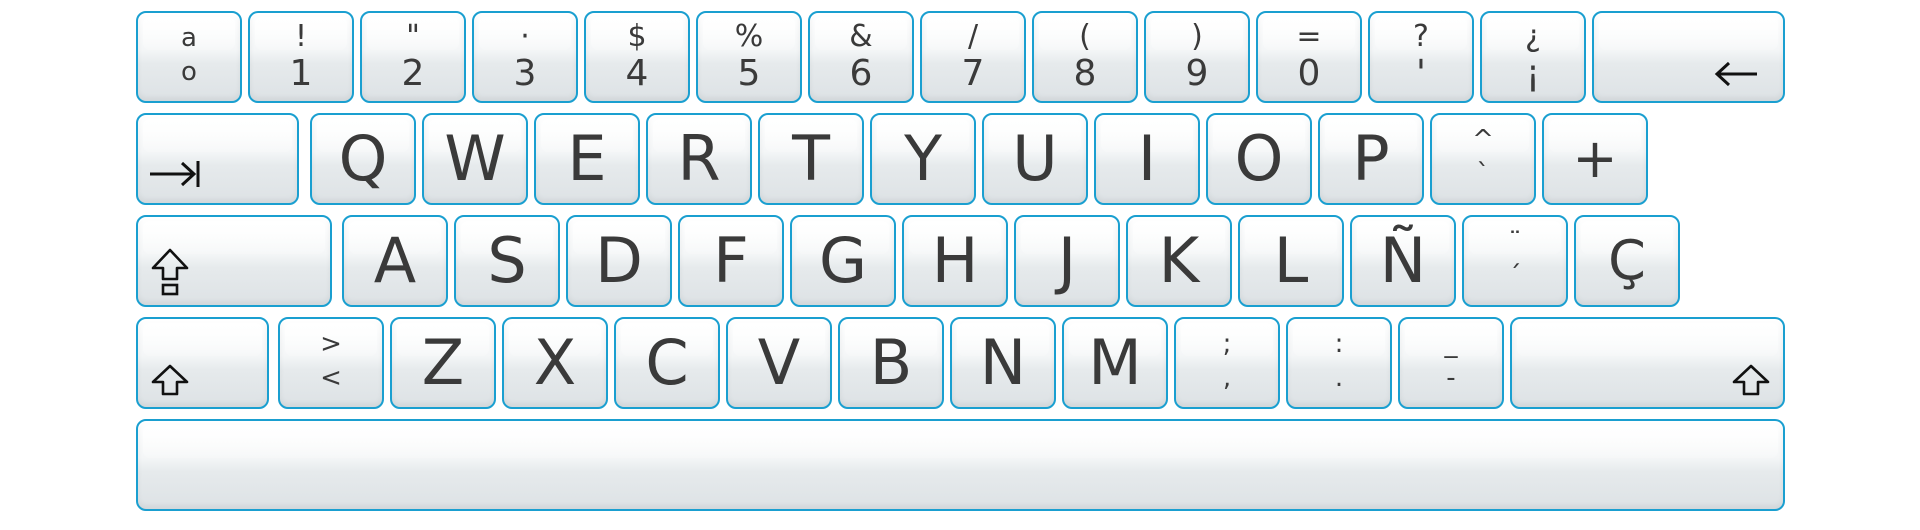 This screenshot has height=530, width=1920. Describe the element at coordinates (170, 272) in the screenshot. I see `caps-lock-icon` at that location.